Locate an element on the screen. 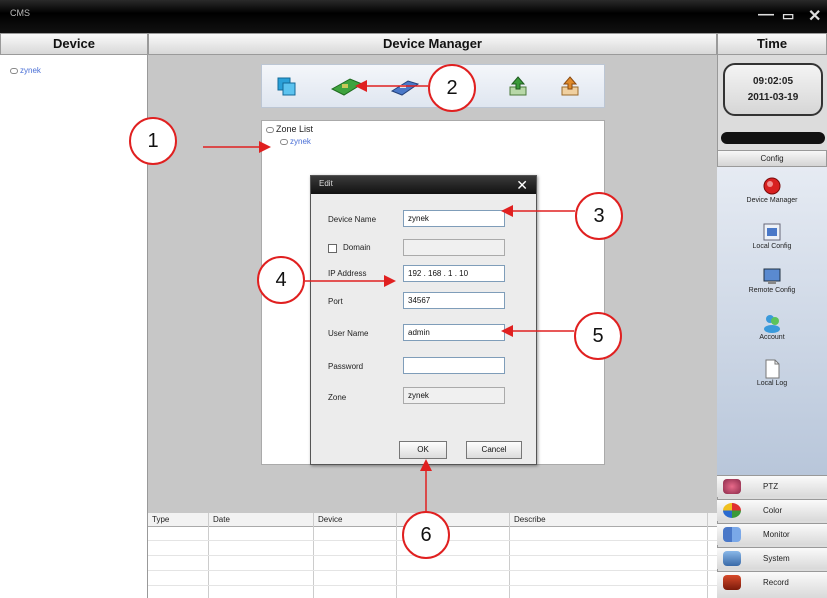  domain-field is located at coordinates (454, 247).